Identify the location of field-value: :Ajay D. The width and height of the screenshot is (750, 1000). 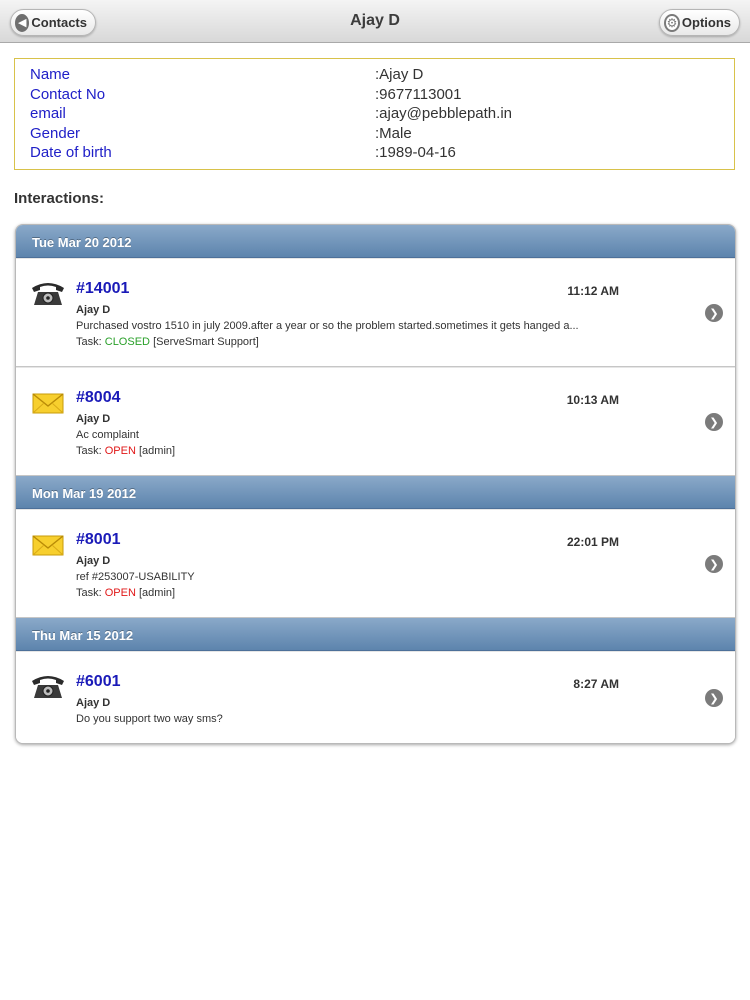
(399, 74).